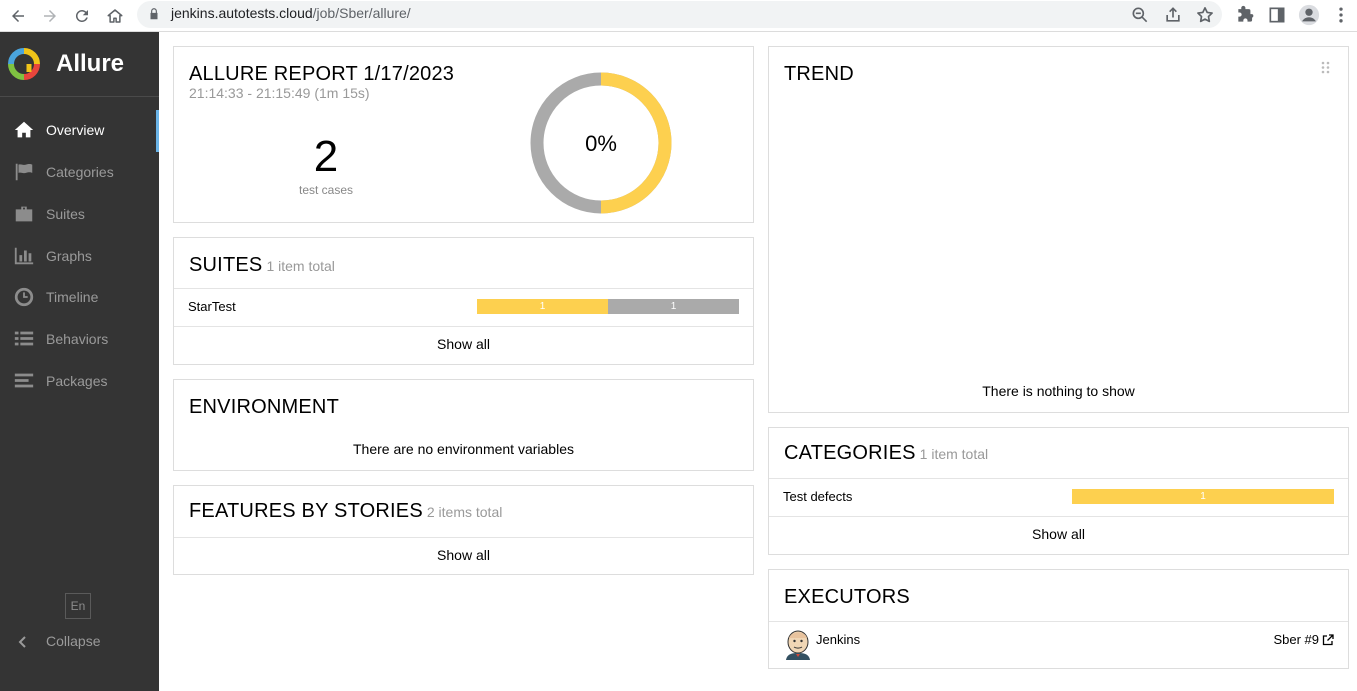  I want to click on reload-icon, so click(81, 15).